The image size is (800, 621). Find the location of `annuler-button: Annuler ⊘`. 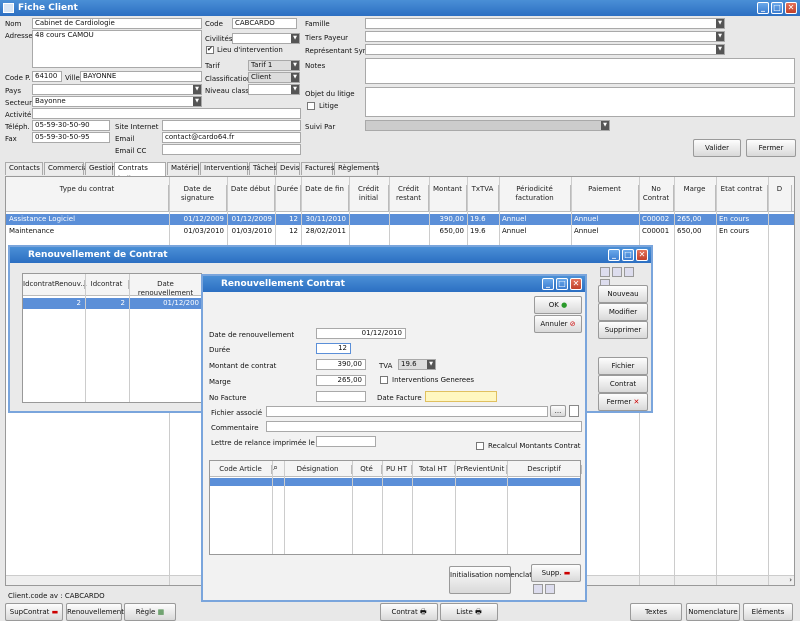

annuler-button: Annuler ⊘ is located at coordinates (558, 324).